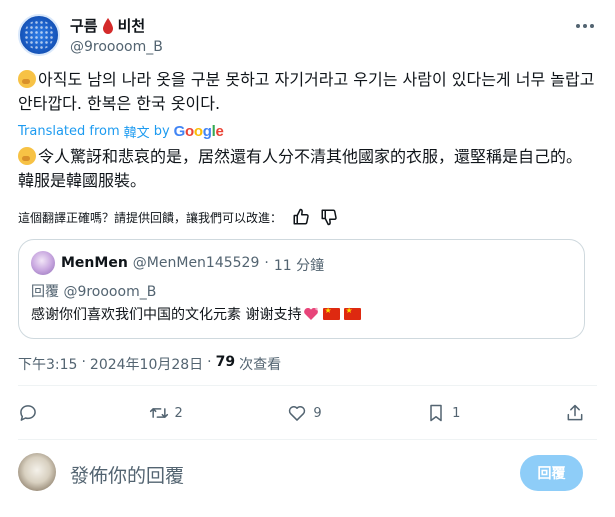 The height and width of the screenshot is (517, 615). What do you see at coordinates (84, 25) in the screenshot?
I see `author-name-prefix: 구름` at bounding box center [84, 25].